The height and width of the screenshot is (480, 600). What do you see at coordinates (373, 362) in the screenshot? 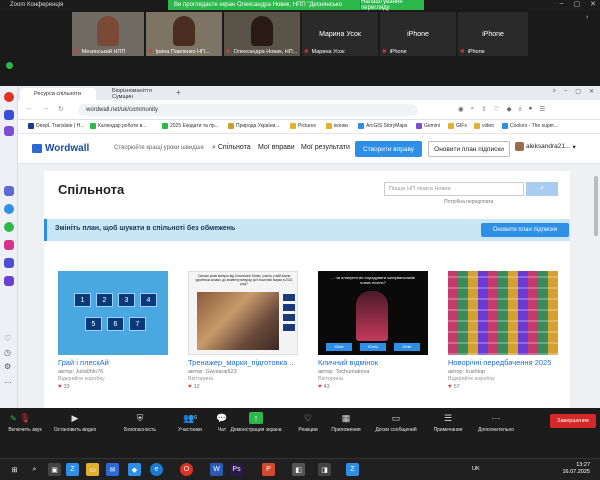
I see `activity-title: Кличний відмінок` at bounding box center [373, 362].